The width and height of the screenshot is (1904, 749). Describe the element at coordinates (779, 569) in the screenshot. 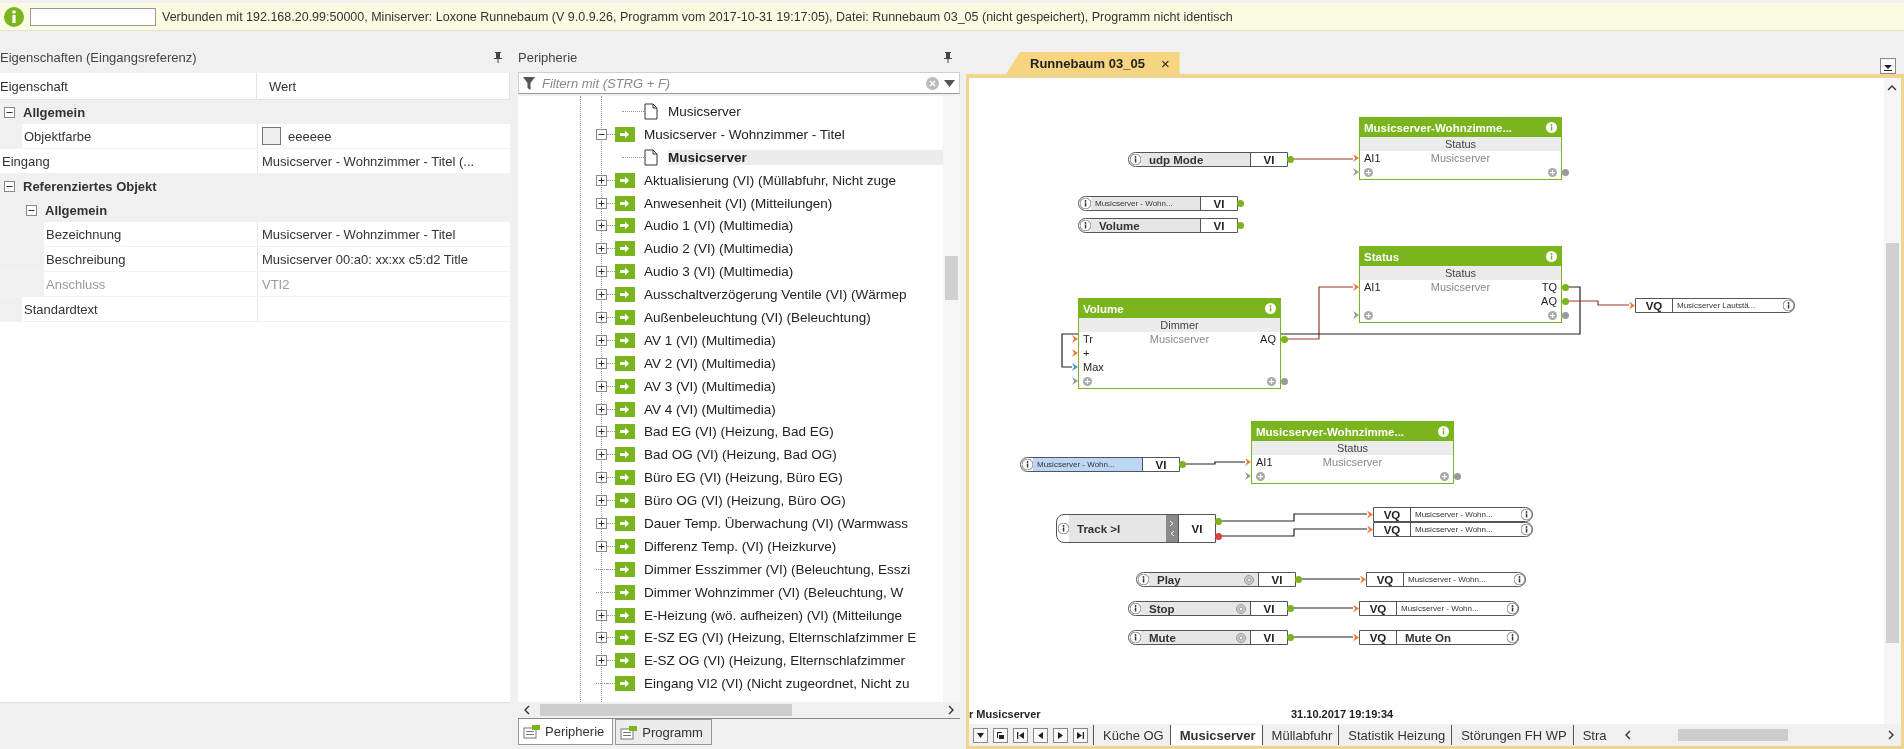

I see `tree-item: Dimmer Esszimmer (VI) (Beleuchtung, Esszi` at that location.